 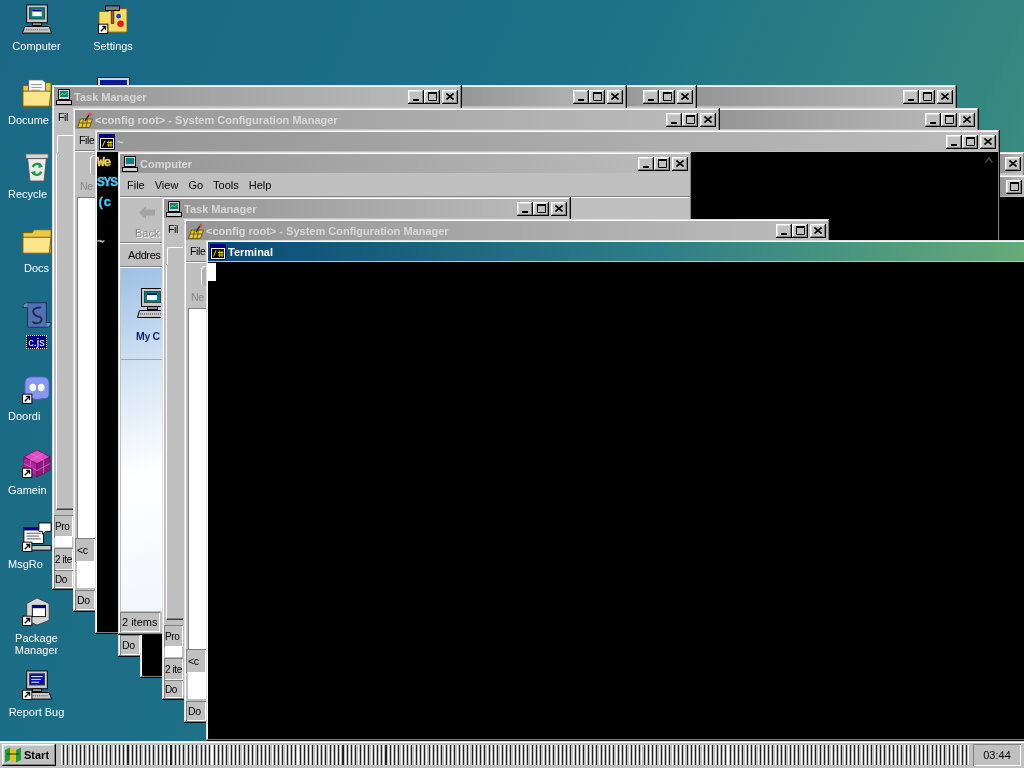 What do you see at coordinates (36, 537) in the screenshot?
I see `chat-window-icon` at bounding box center [36, 537].